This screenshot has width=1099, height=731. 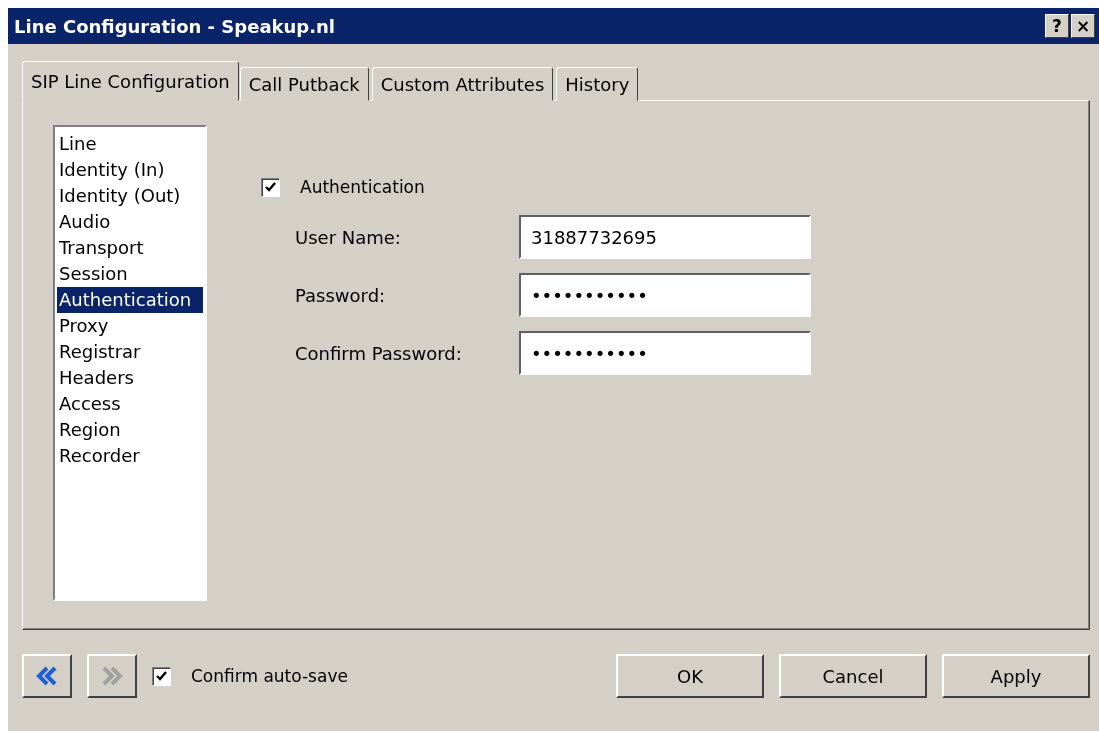 I want to click on section-item: Audio, so click(x=130, y=222).